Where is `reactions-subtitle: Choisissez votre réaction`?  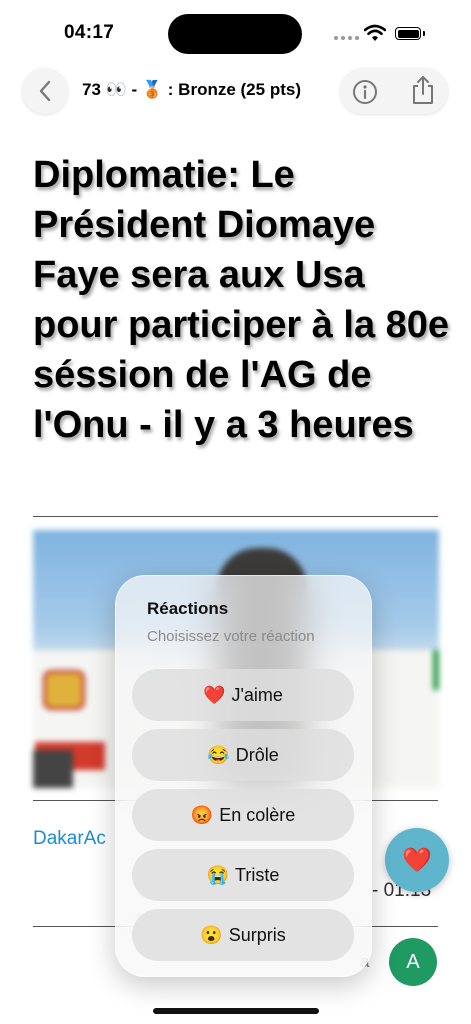
reactions-subtitle: Choisissez votre réaction is located at coordinates (231, 636).